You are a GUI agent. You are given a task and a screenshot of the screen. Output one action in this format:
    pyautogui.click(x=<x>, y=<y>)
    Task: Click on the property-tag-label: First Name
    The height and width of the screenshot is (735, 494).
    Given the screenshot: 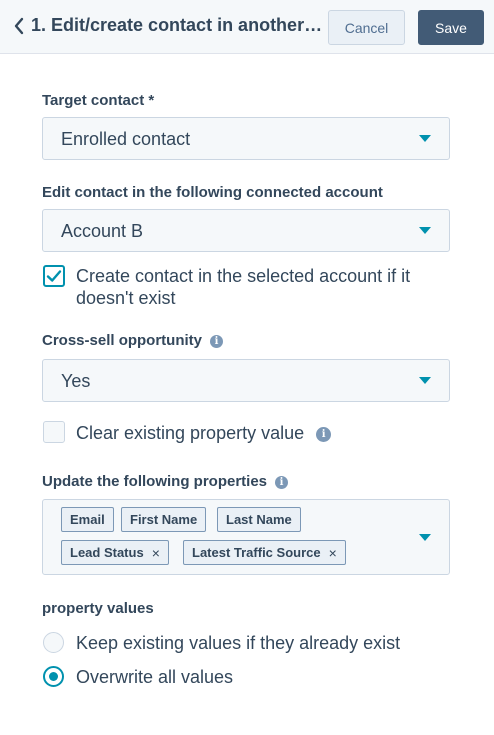 What is the action you would take?
    pyautogui.click(x=164, y=519)
    